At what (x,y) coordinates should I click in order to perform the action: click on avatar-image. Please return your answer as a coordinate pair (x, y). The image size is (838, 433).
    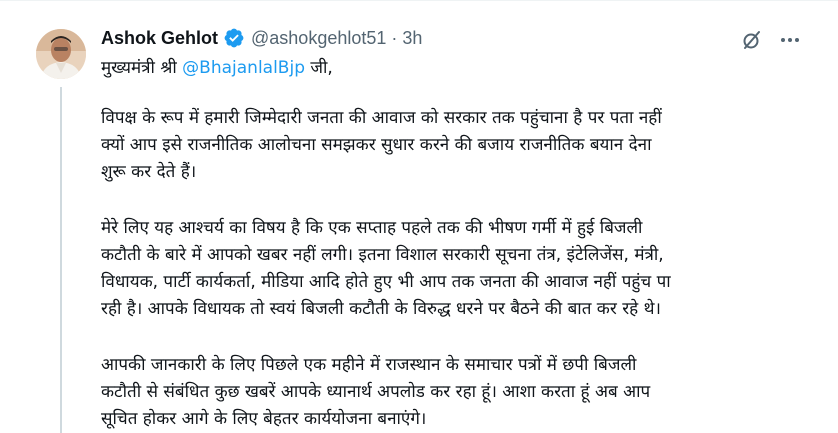
    Looking at the image, I should click on (61, 54).